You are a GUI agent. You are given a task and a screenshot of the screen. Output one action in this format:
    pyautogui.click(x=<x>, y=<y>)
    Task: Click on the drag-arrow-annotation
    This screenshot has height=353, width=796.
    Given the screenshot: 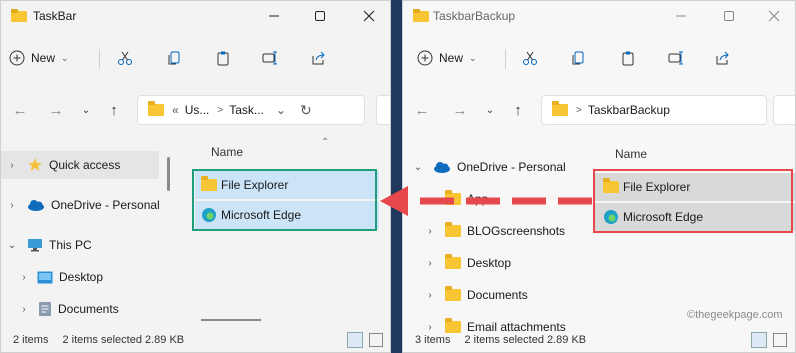 What is the action you would take?
    pyautogui.click(x=486, y=201)
    